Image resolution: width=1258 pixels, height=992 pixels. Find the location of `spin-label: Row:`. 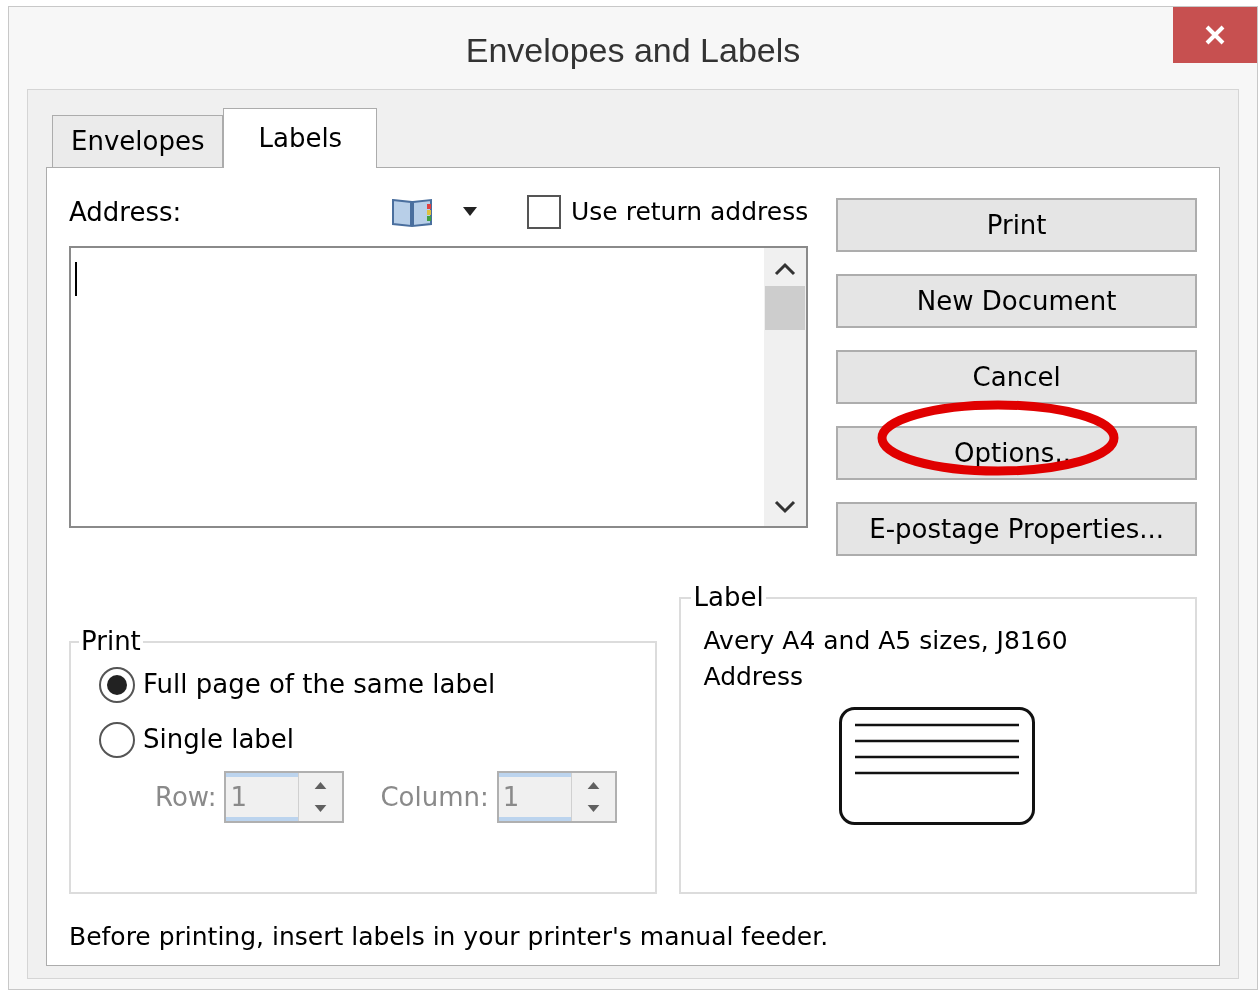

spin-label: Row: is located at coordinates (186, 797).